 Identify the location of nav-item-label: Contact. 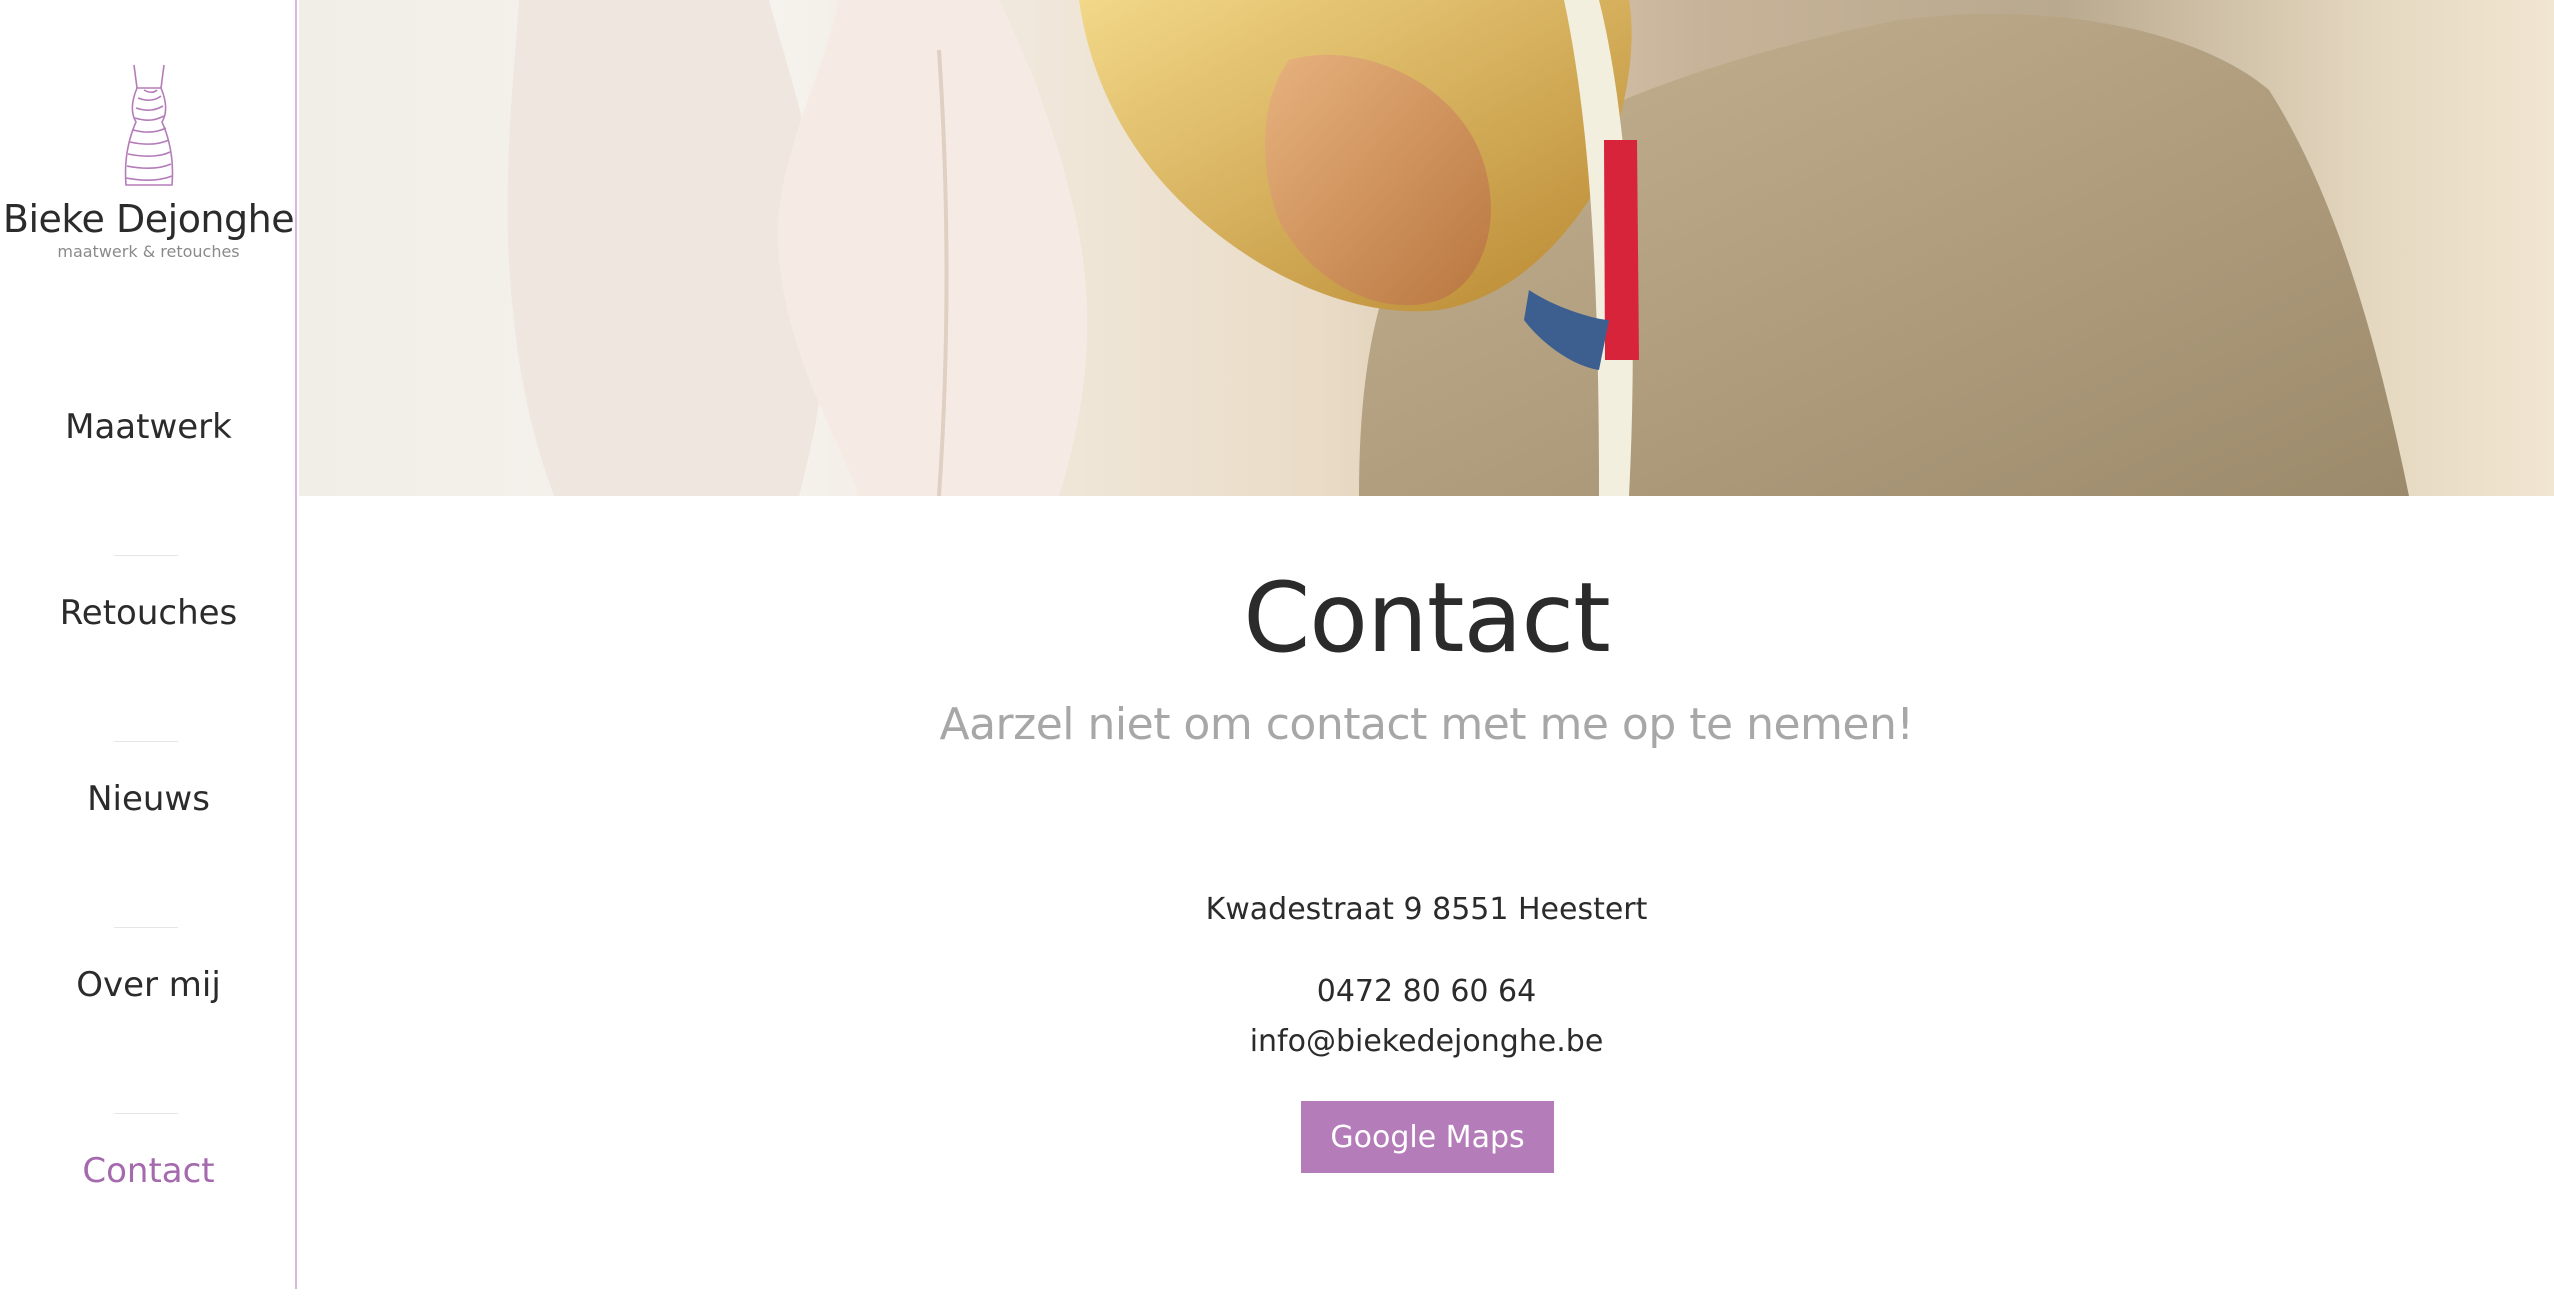
(148, 1171).